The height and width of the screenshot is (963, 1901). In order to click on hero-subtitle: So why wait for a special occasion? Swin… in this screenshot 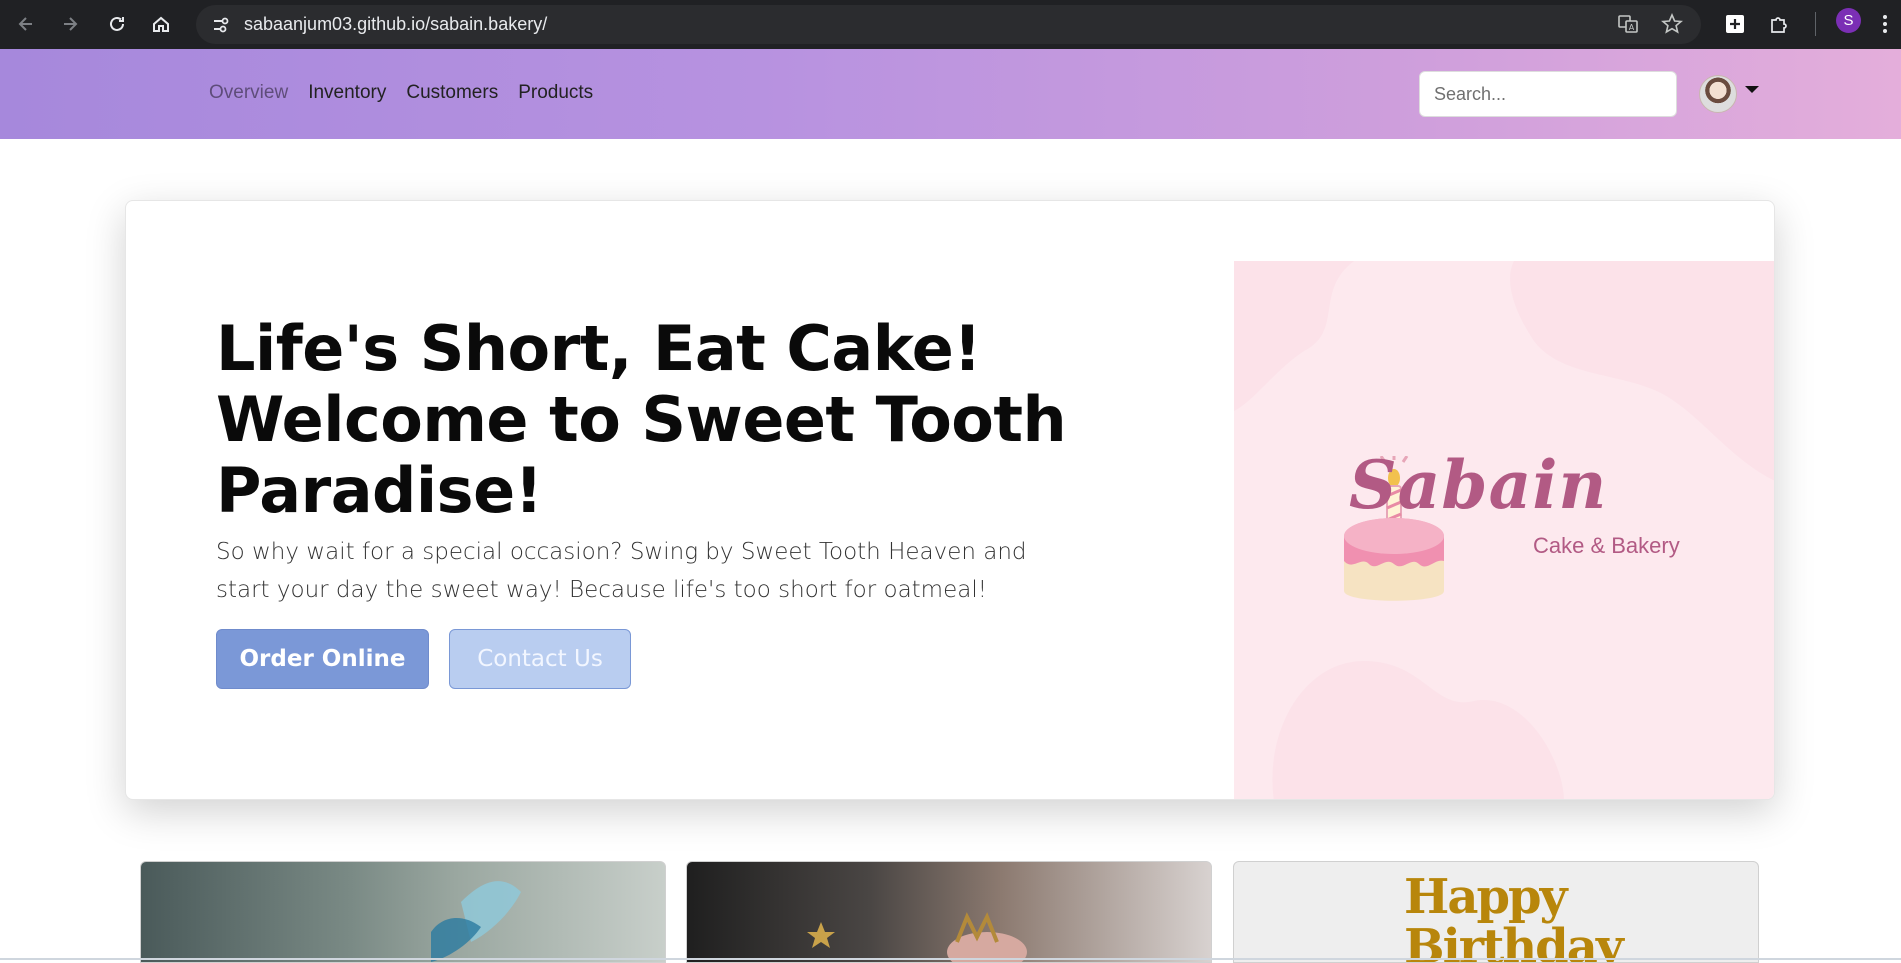, I will do `click(621, 571)`.